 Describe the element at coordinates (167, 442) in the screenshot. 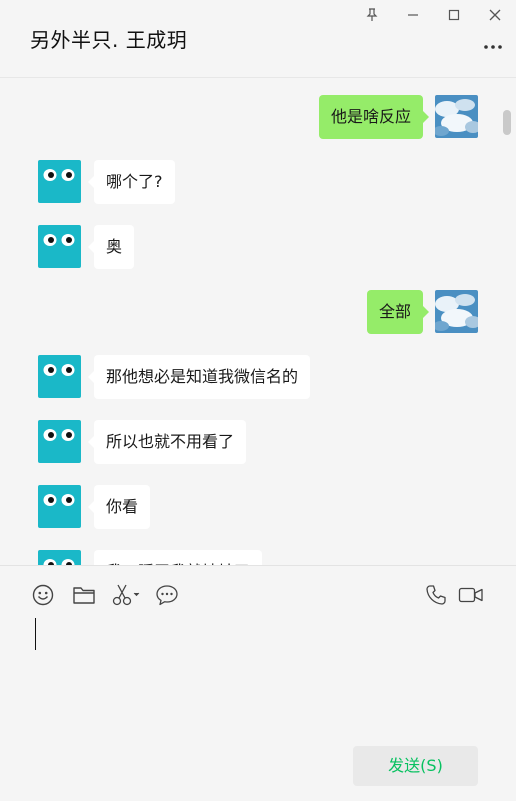

I see `message-bubble-incoming: 所以也就不用看了` at that location.